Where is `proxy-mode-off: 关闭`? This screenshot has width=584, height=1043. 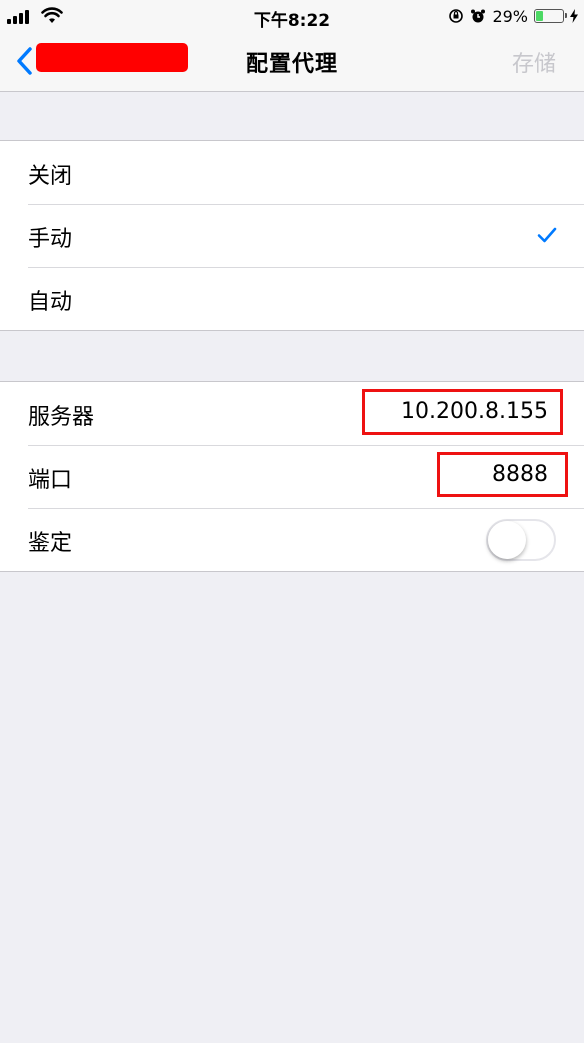
proxy-mode-off: 关闭 is located at coordinates (292, 172).